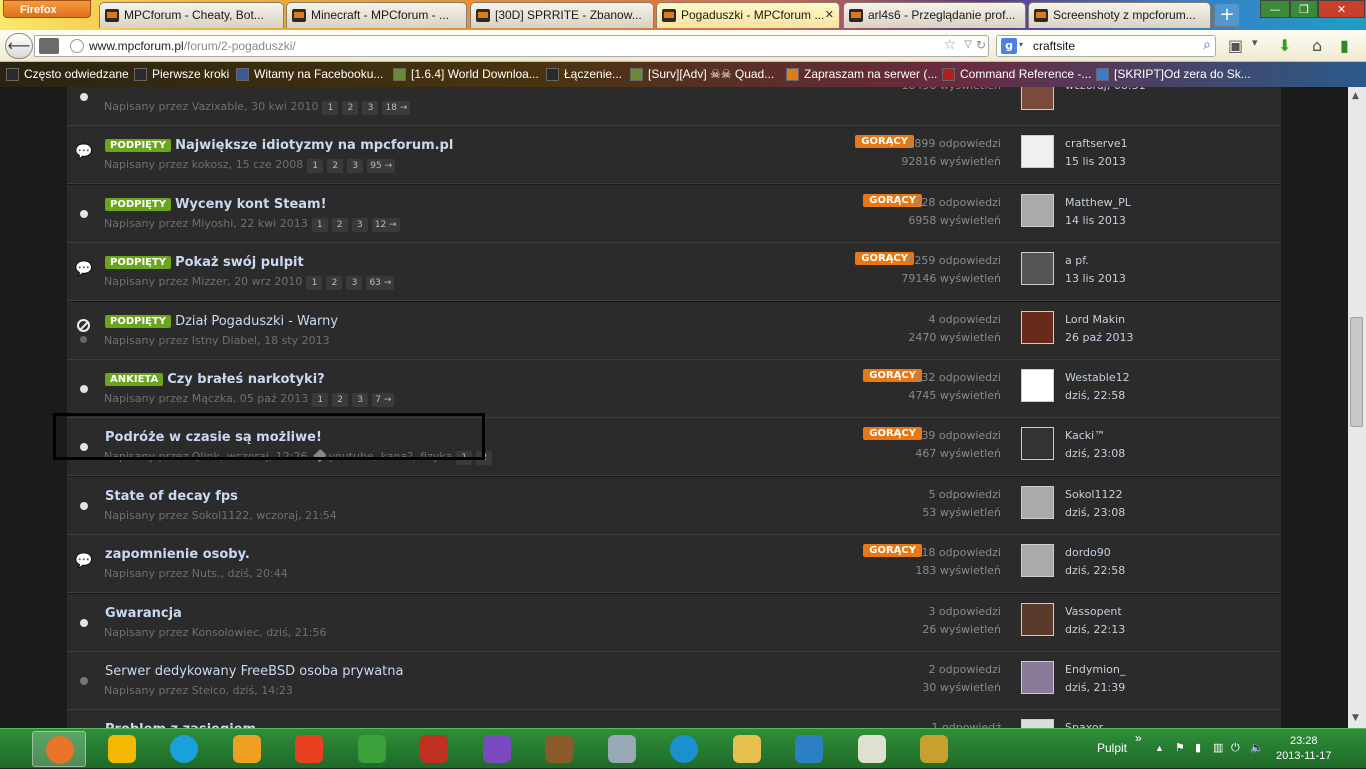 This screenshot has width=1366, height=769. What do you see at coordinates (239, 262) in the screenshot?
I see `topic-title-link: Pokaż swój pulpit` at bounding box center [239, 262].